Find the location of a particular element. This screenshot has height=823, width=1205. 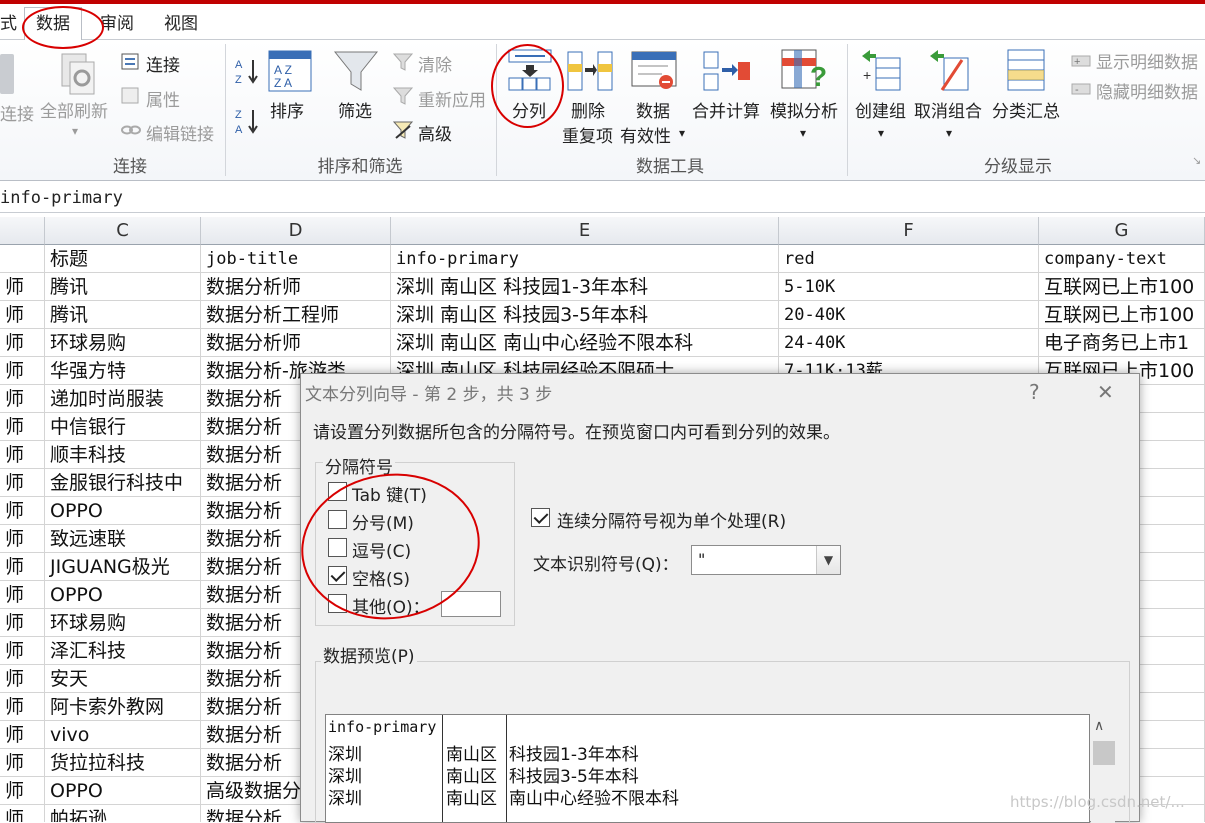

table-cell: 泽汇科技 is located at coordinates (123, 651).